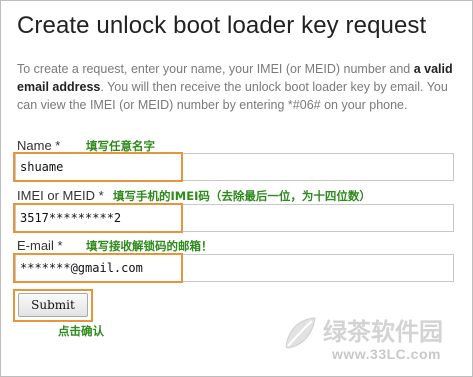  I want to click on name-input, so click(234, 167).